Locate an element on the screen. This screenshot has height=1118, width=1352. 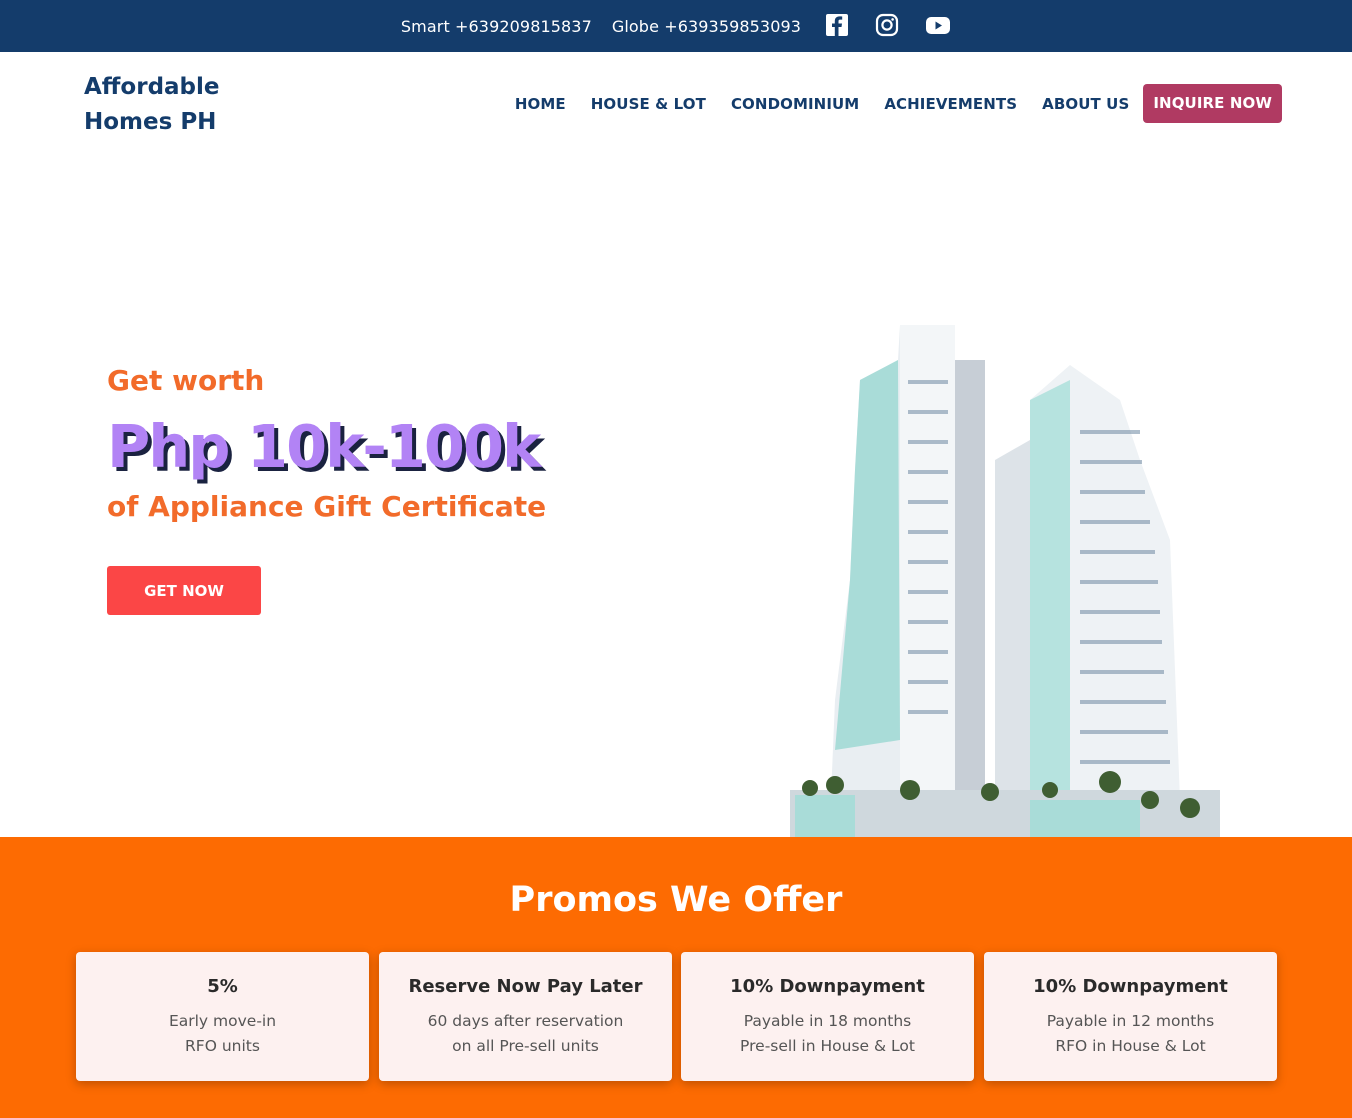
promo-card-line: on all Pre-sell units is located at coordinates (525, 1046).